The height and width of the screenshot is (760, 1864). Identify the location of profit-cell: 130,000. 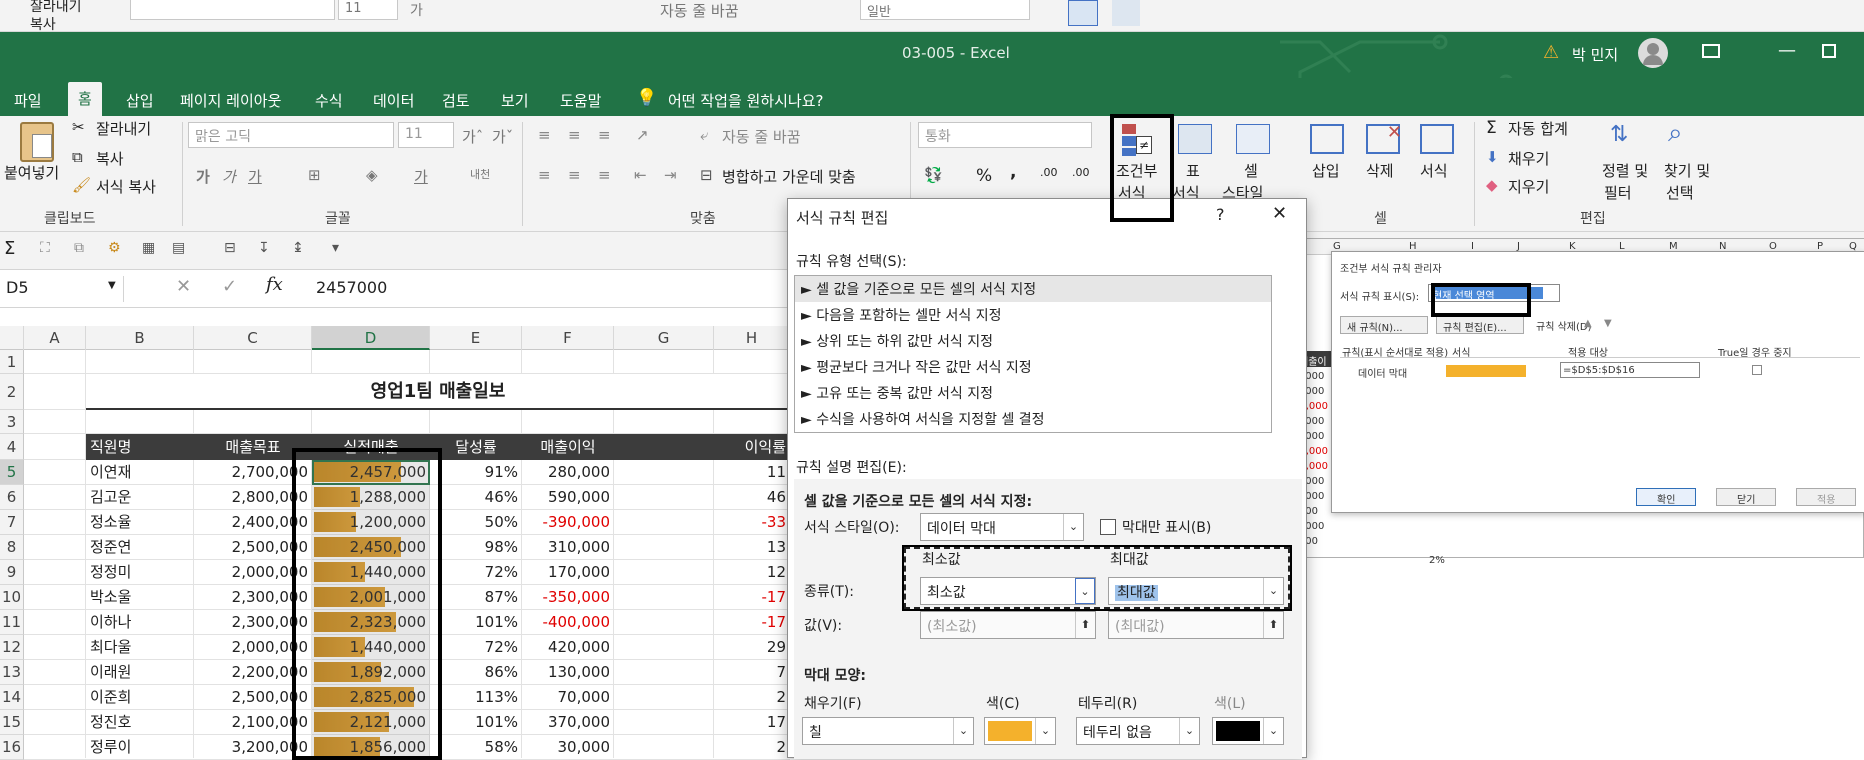
(568, 672).